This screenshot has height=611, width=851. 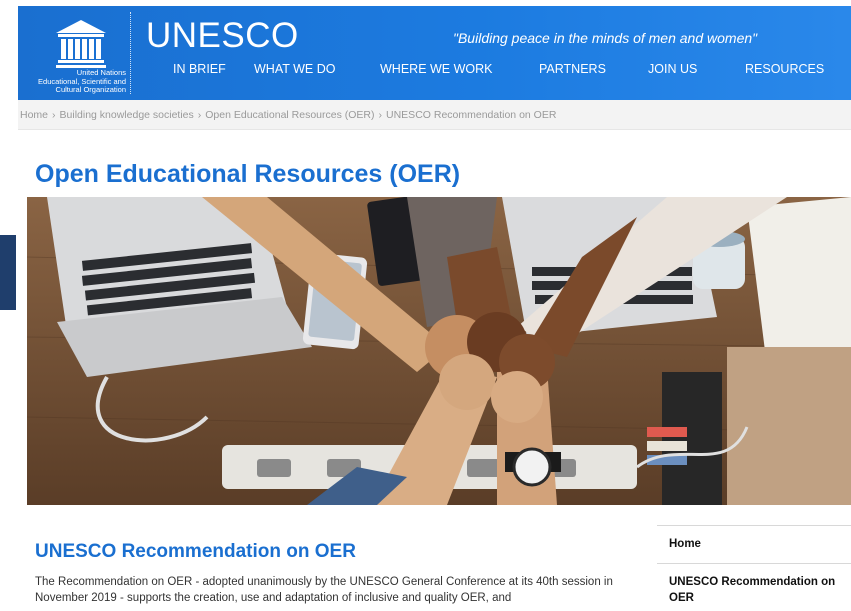 What do you see at coordinates (294, 69) in the screenshot?
I see `nav-what-we-do: WHAT WE DO` at bounding box center [294, 69].